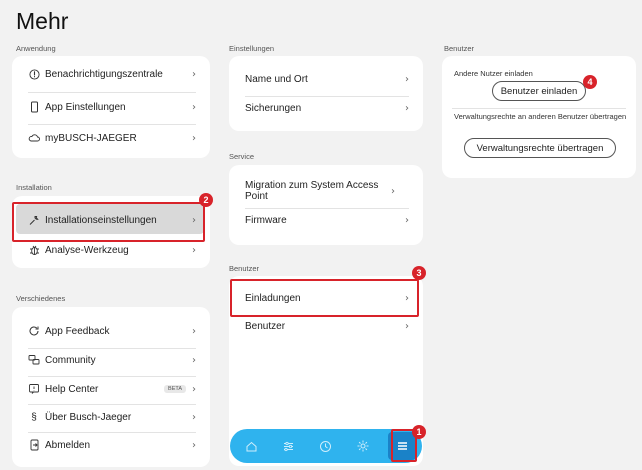 The image size is (642, 470). I want to click on annotation-marker-4: 4, so click(590, 82).